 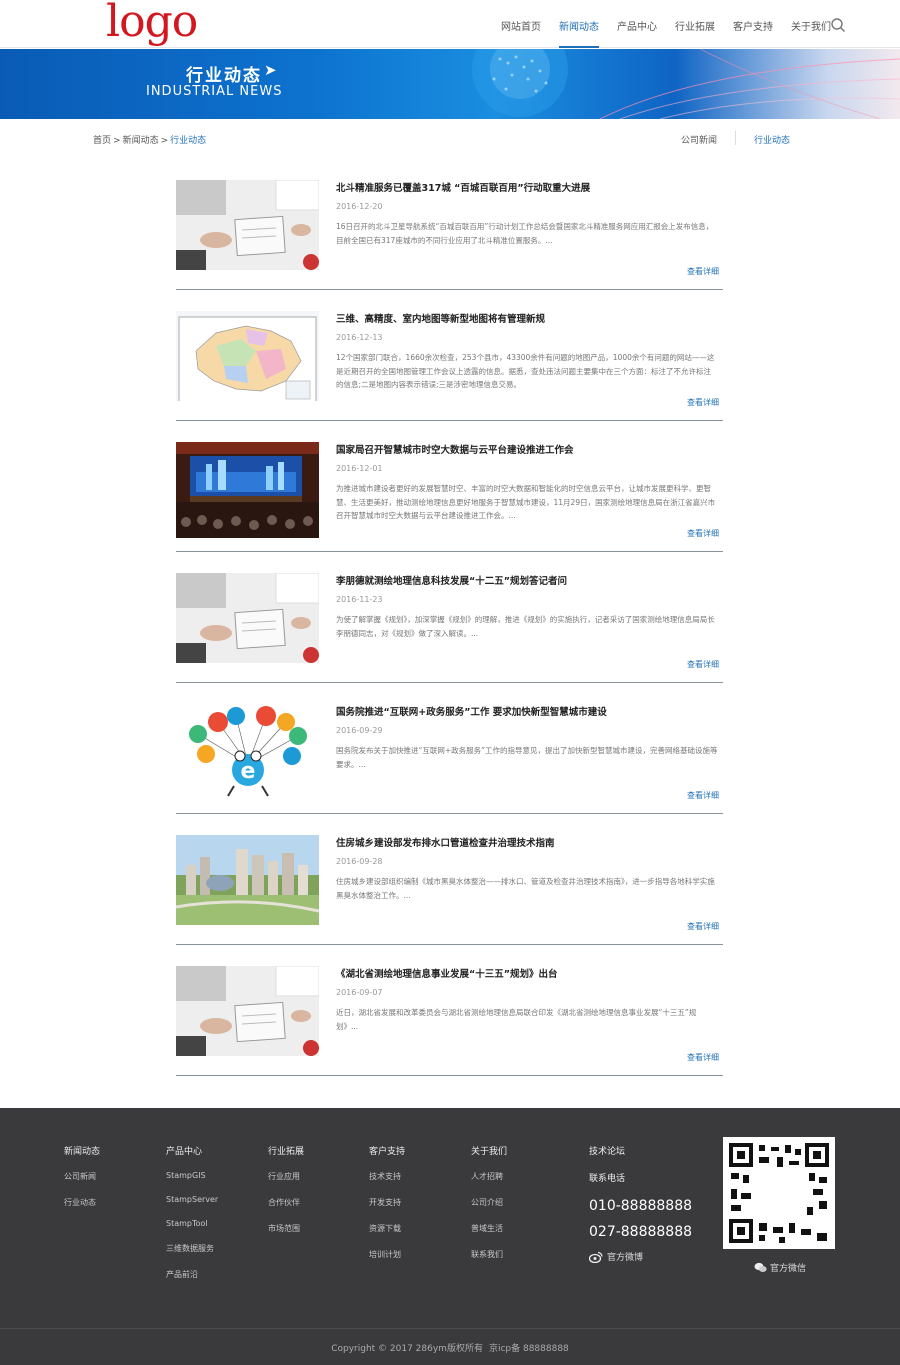 What do you see at coordinates (463, 187) in the screenshot?
I see `article-title: 北斗精准服务已覆盖317城 “百城百联百用”行动取重大进展` at bounding box center [463, 187].